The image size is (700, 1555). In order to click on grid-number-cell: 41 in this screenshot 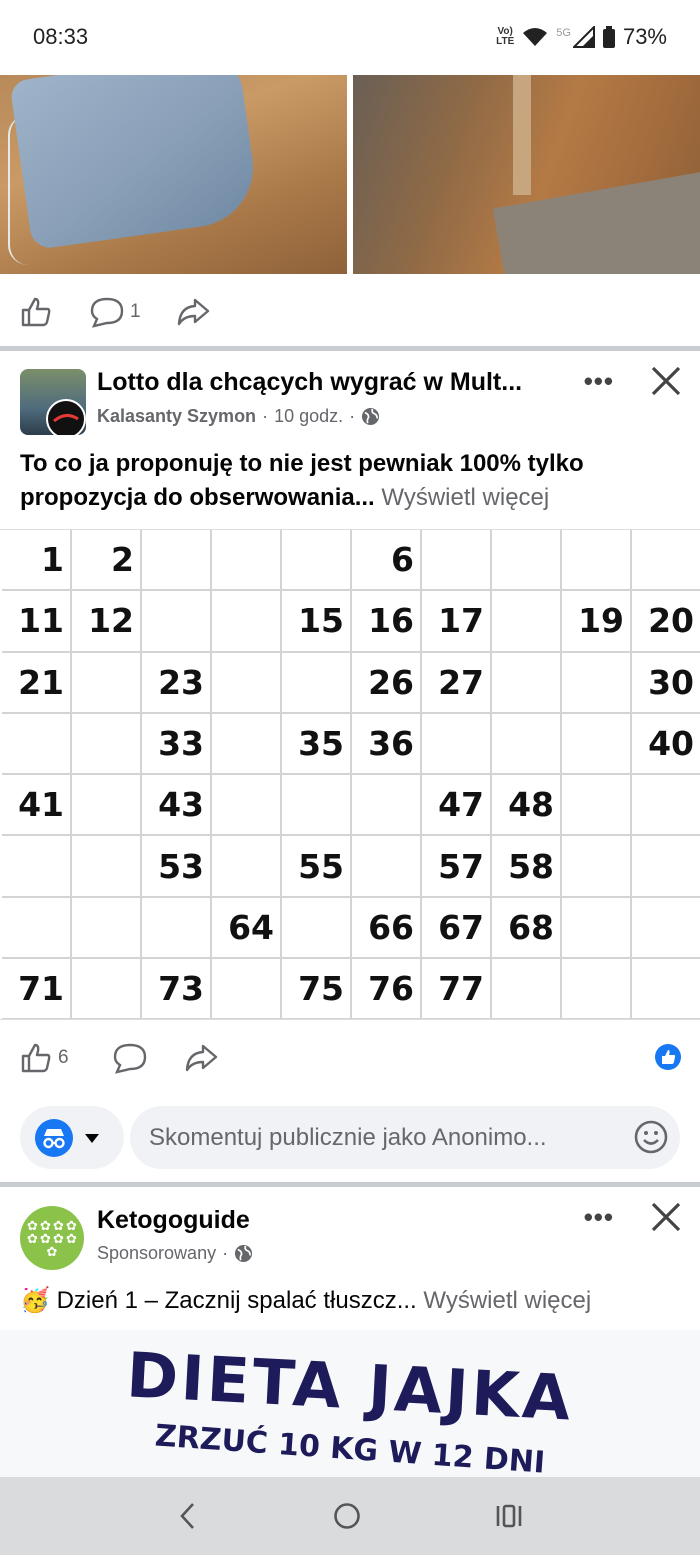, I will do `click(37, 806)`.